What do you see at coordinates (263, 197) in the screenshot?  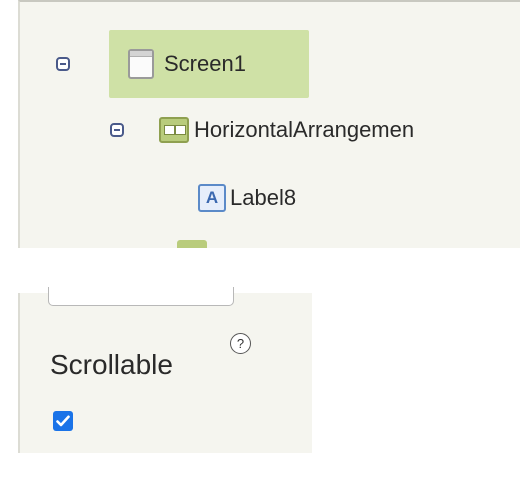 I see `tree-node-label: Label8` at bounding box center [263, 197].